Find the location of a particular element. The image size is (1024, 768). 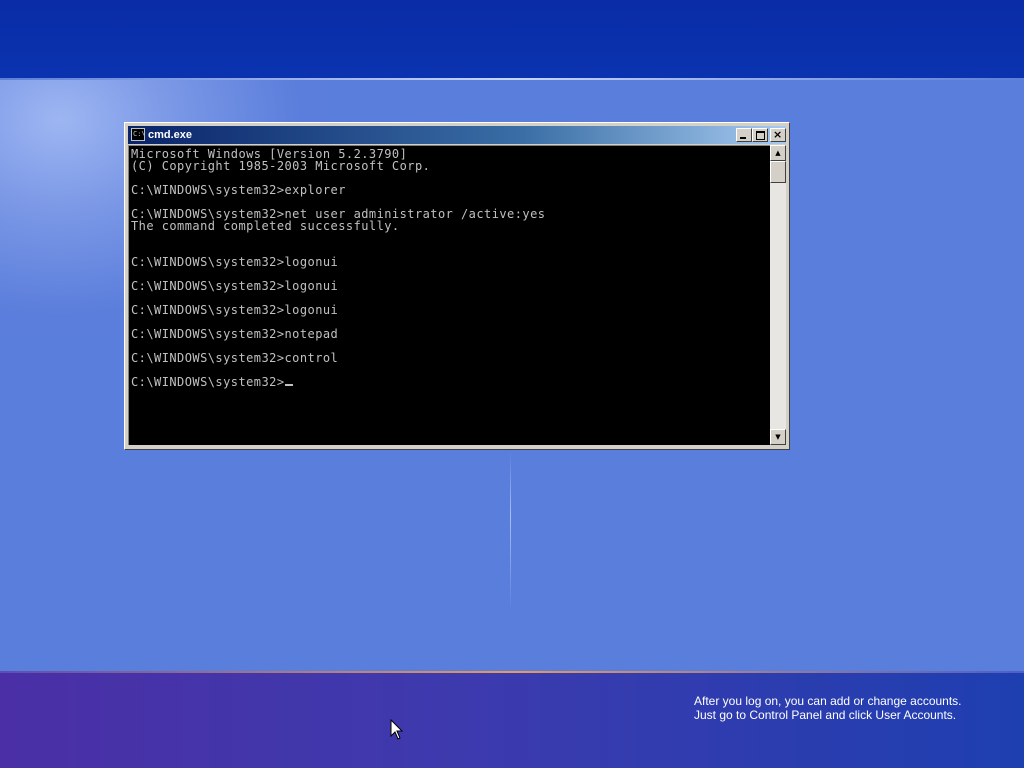

scroll-down-button: ▼ is located at coordinates (778, 437).